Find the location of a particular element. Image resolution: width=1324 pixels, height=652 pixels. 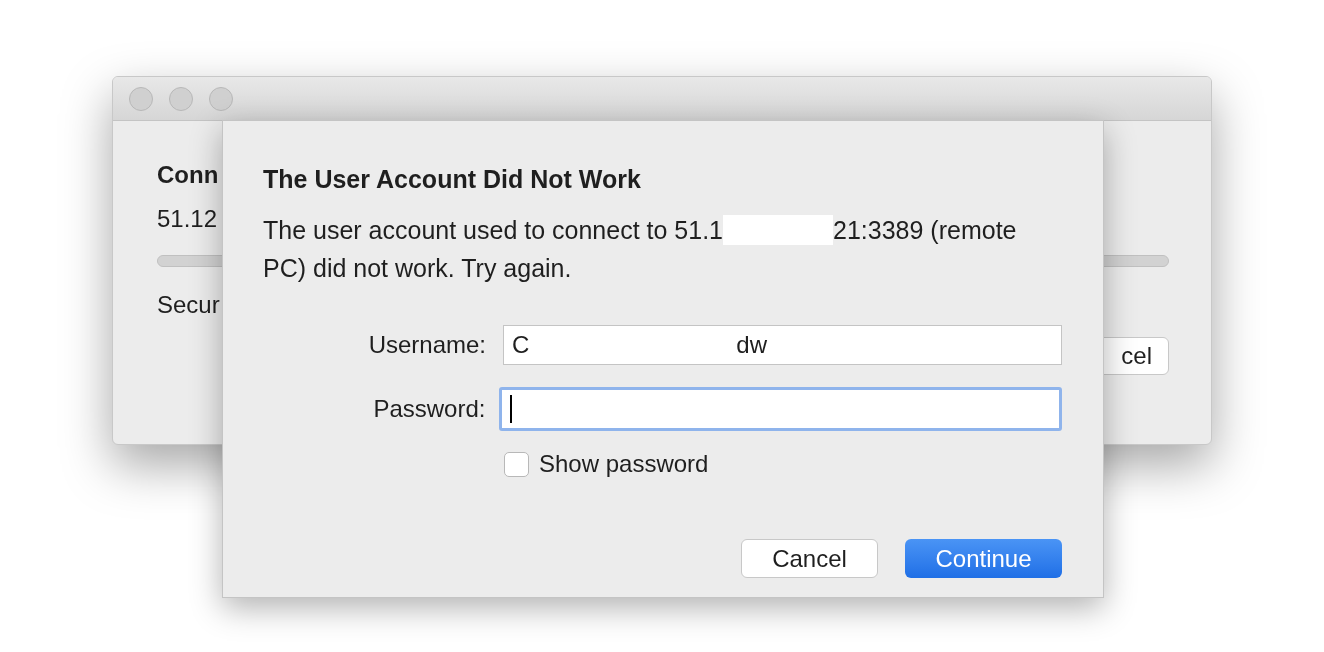

dialog-message: The user account used to connect to 51.1 is located at coordinates (493, 230).